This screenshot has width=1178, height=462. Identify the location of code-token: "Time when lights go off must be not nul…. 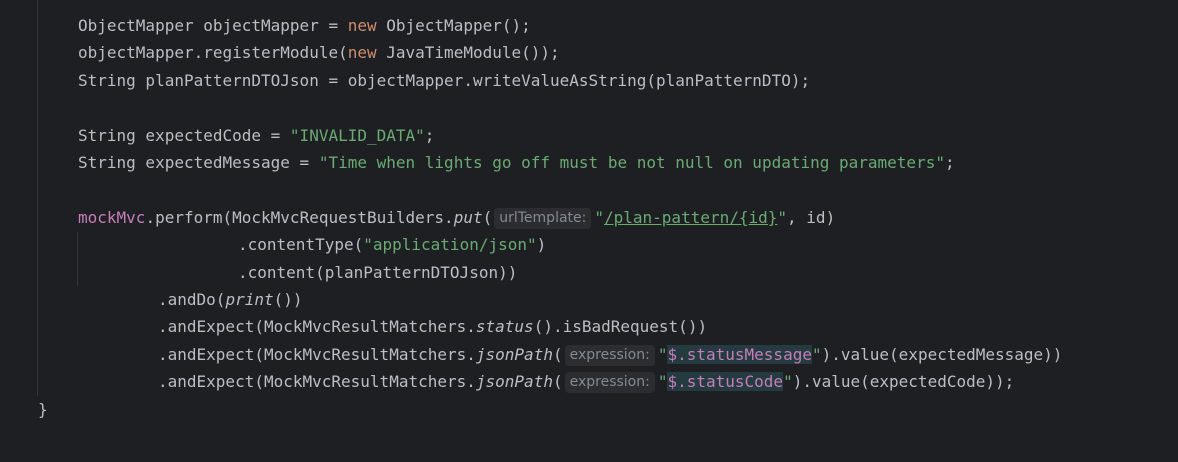
(631, 162).